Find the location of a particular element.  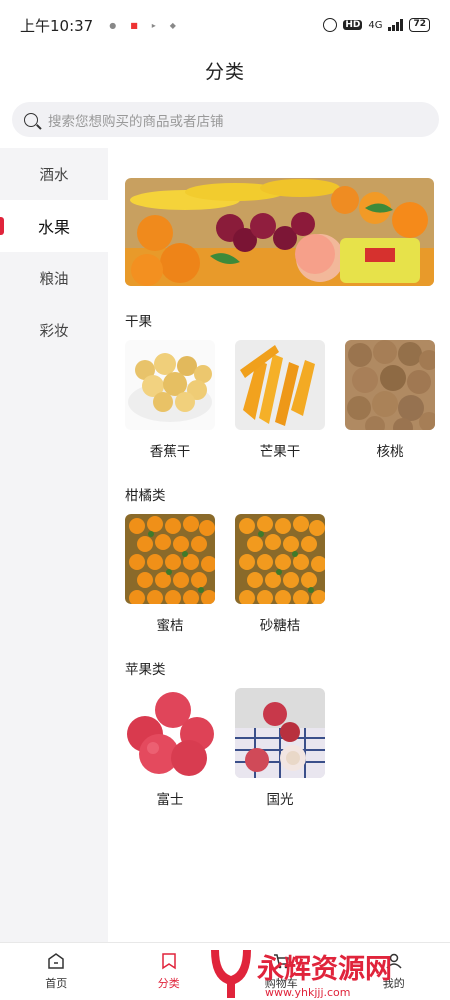

sidebar-item-label: 粮油 is located at coordinates (54, 279).